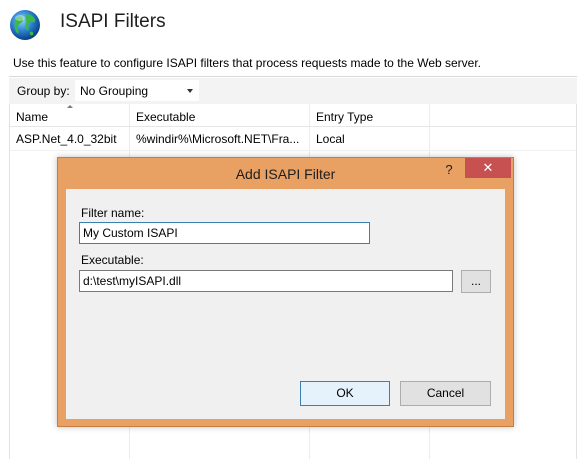  I want to click on filter-name-label: Filter name:, so click(113, 213).